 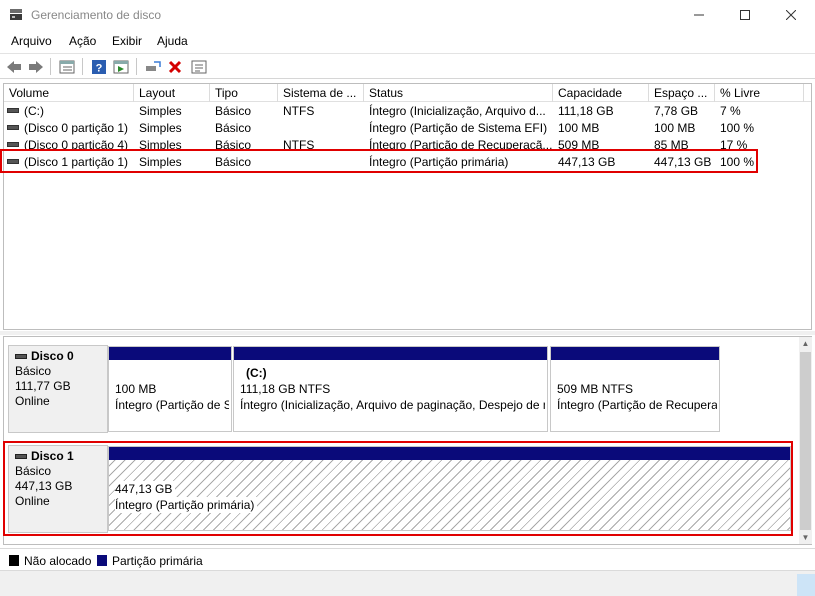 I want to click on column-layout: Layout, so click(x=172, y=93).